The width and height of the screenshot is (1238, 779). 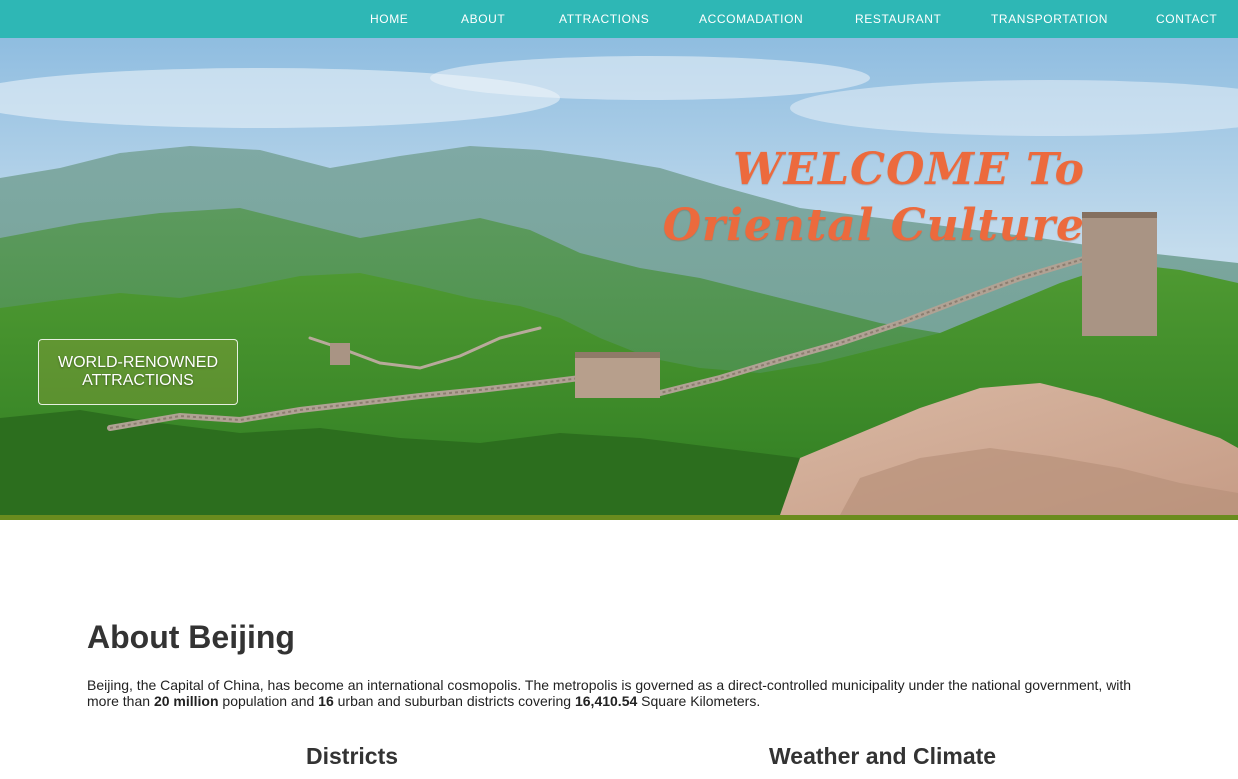 What do you see at coordinates (138, 380) in the screenshot?
I see `cta-line2: ATTRACTIONS` at bounding box center [138, 380].